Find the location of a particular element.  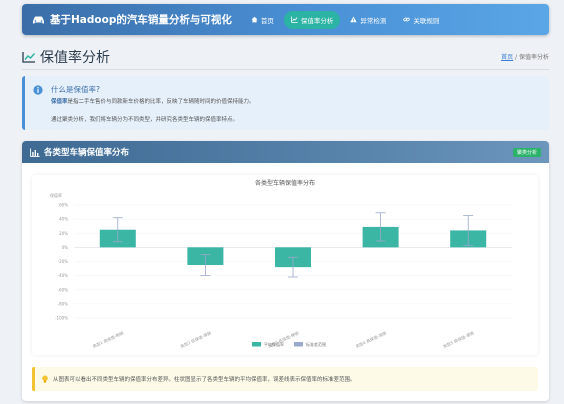

nav-item-label: 异常检测 is located at coordinates (373, 20).